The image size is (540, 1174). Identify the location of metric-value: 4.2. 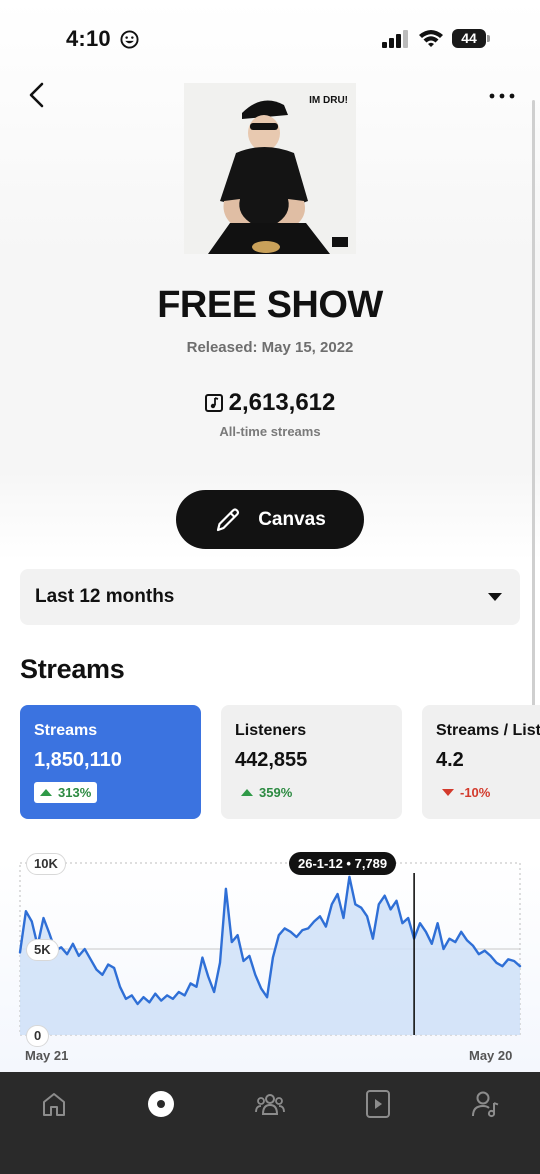
(450, 760).